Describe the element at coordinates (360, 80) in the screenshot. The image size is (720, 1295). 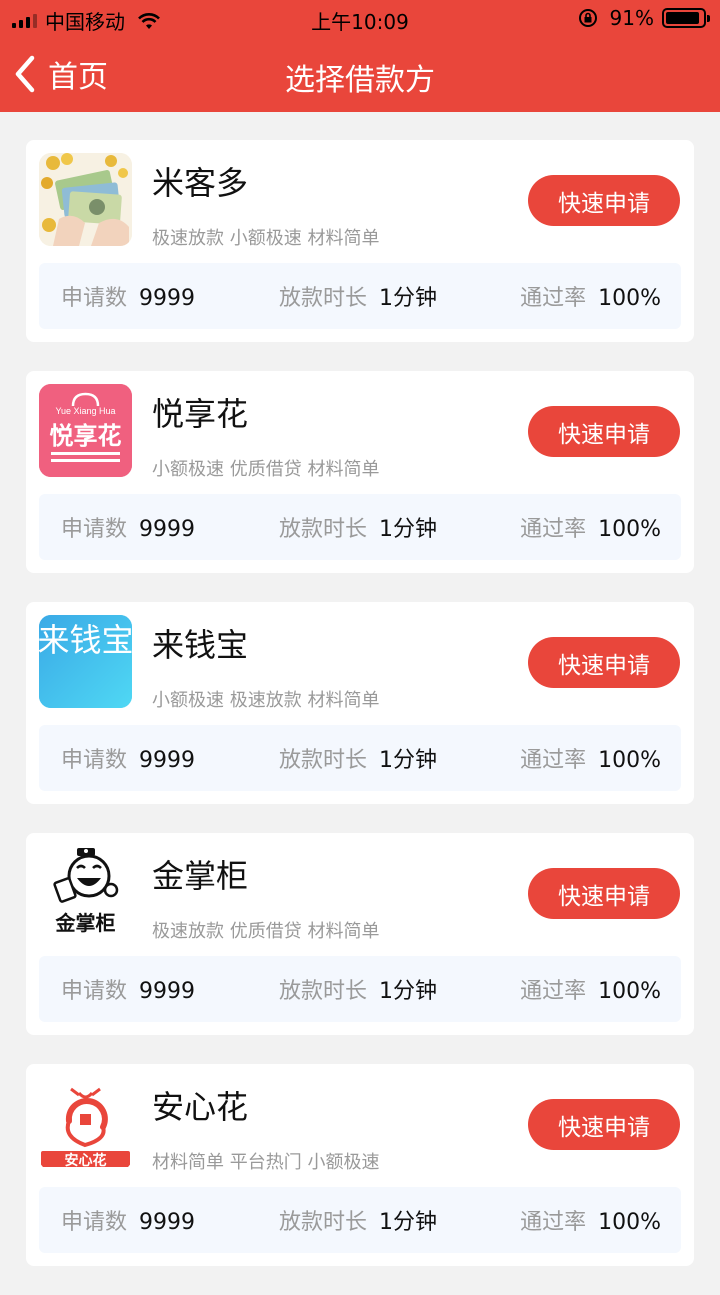
I see `page-title: 选择借款方` at that location.